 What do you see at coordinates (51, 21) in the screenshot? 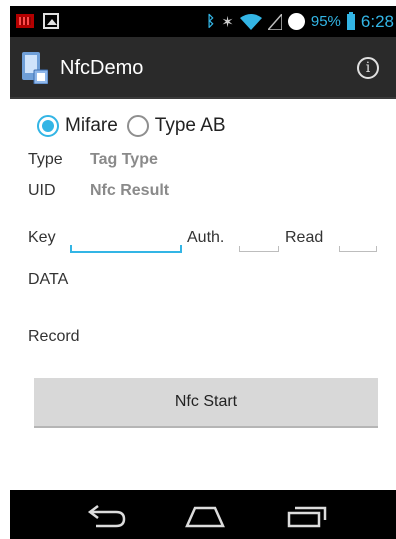
I see `gallery-icon` at bounding box center [51, 21].